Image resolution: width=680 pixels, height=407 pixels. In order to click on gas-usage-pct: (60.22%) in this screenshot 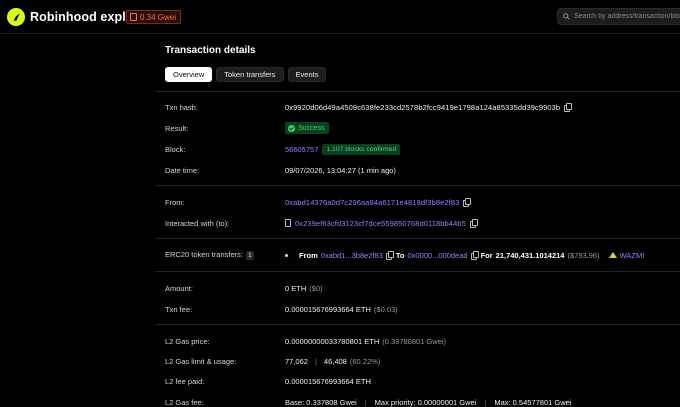, I will do `click(365, 361)`.